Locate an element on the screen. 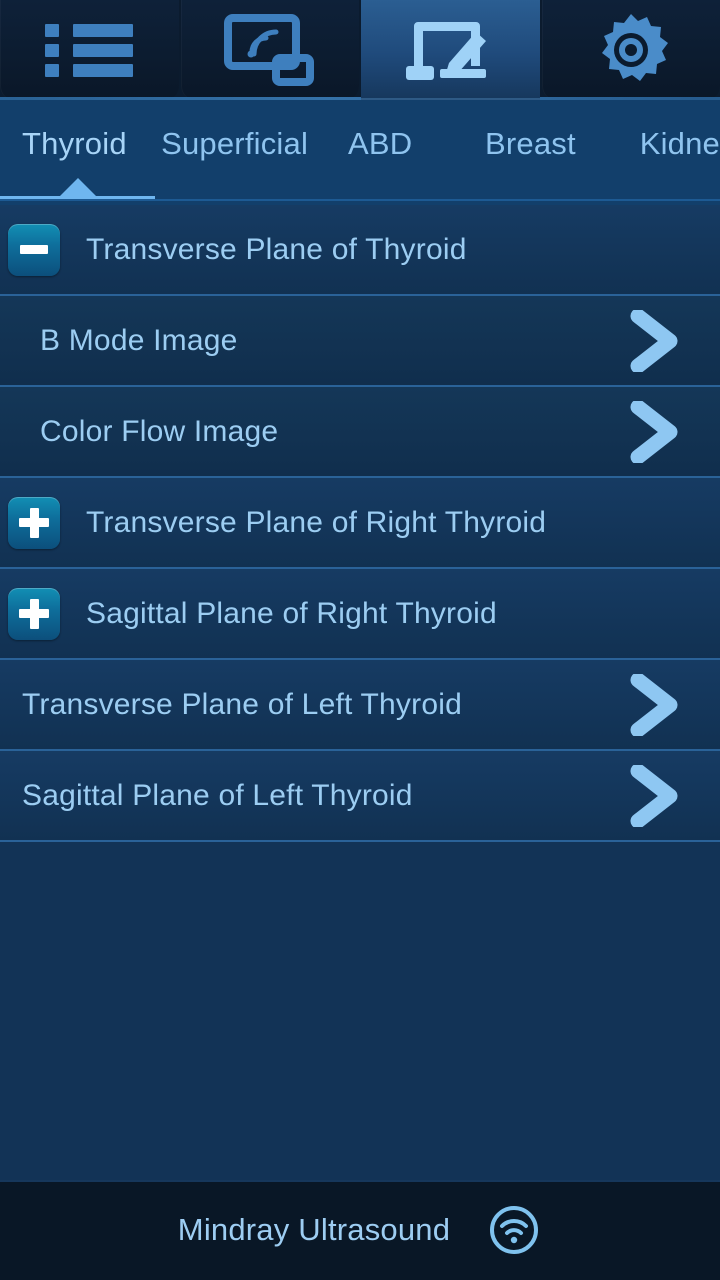 The height and width of the screenshot is (1280, 720). table-row: Transverse Plane of Right Thyroid is located at coordinates (360, 523).